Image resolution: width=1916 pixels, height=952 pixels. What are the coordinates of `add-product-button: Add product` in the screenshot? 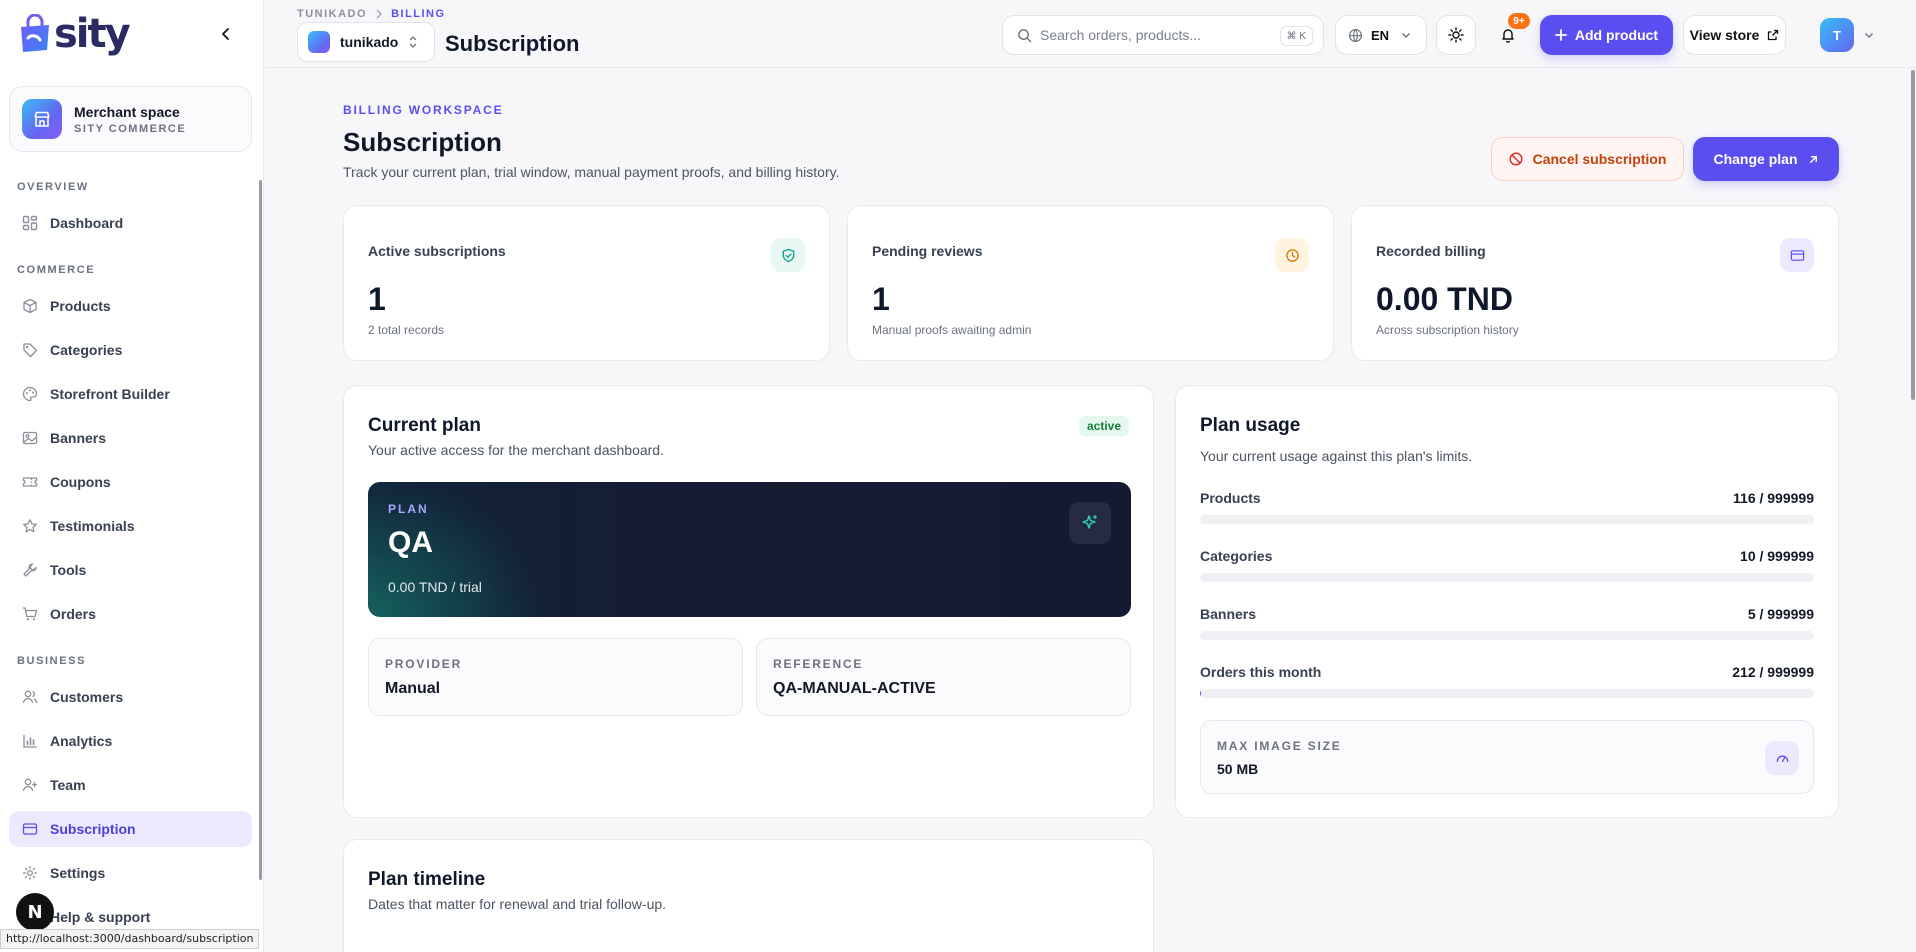 It's located at (1606, 35).